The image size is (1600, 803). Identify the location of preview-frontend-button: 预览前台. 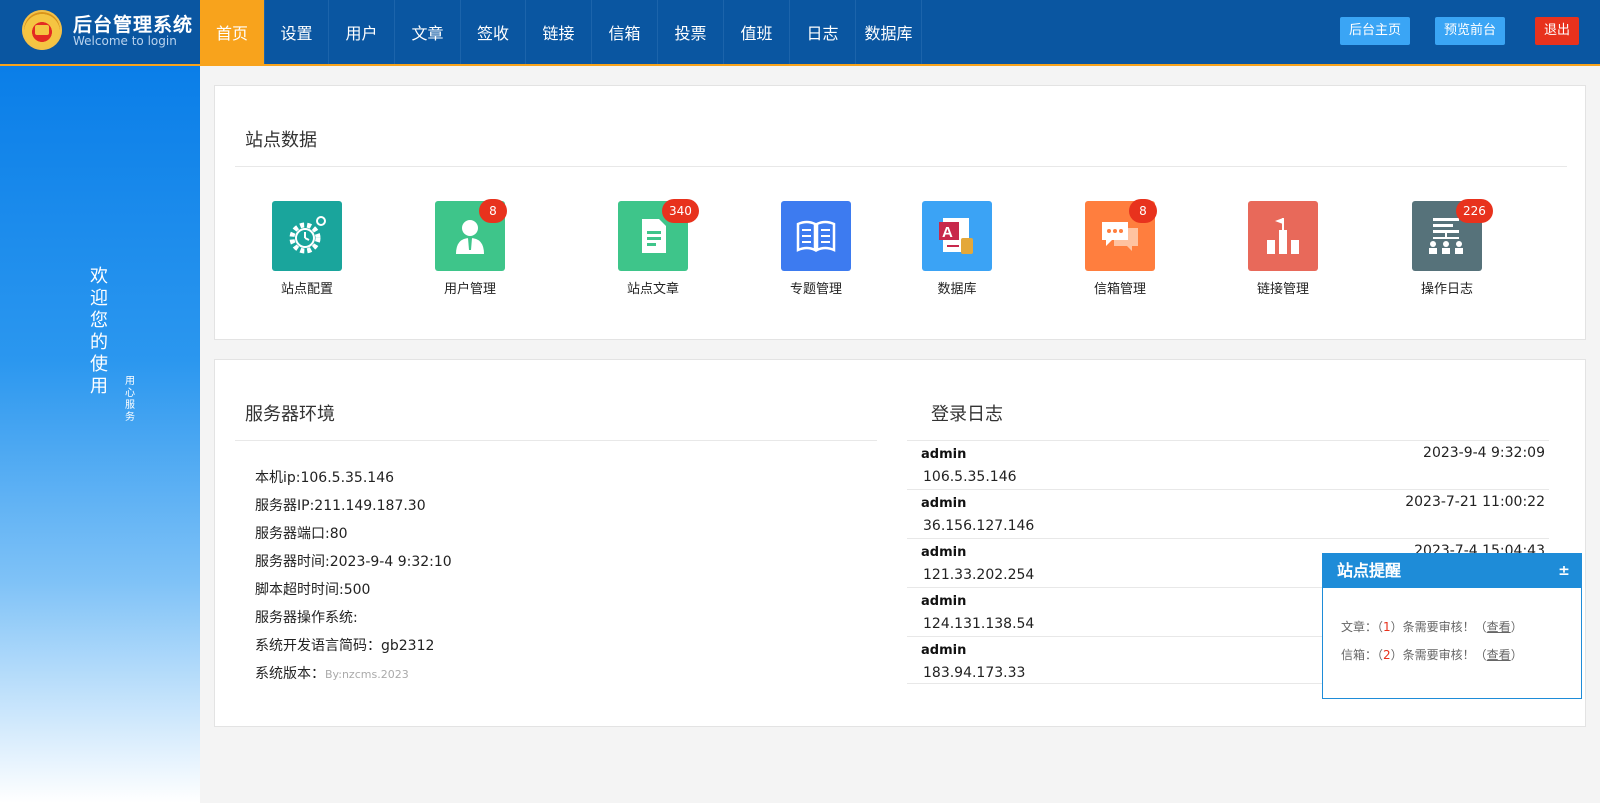
(1470, 31).